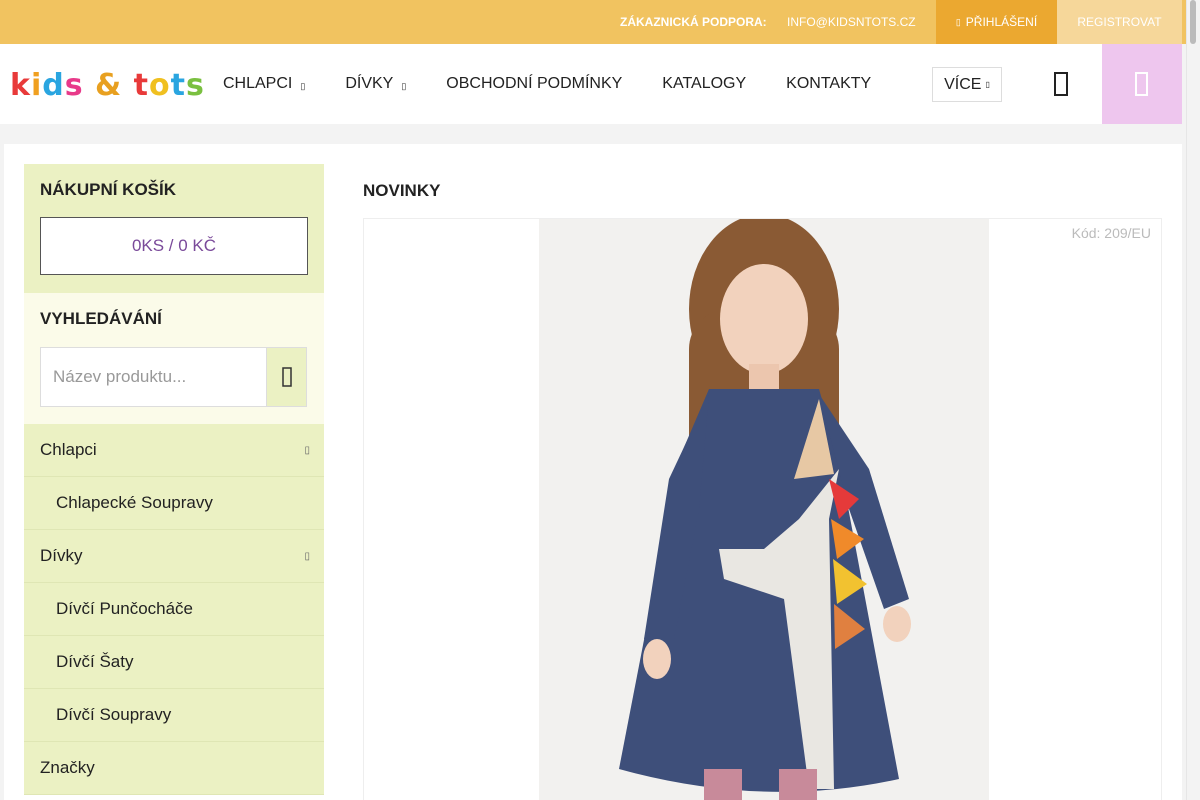 This screenshot has width=1200, height=800. Describe the element at coordinates (402, 190) in the screenshot. I see `section-title: NOVINKY` at that location.